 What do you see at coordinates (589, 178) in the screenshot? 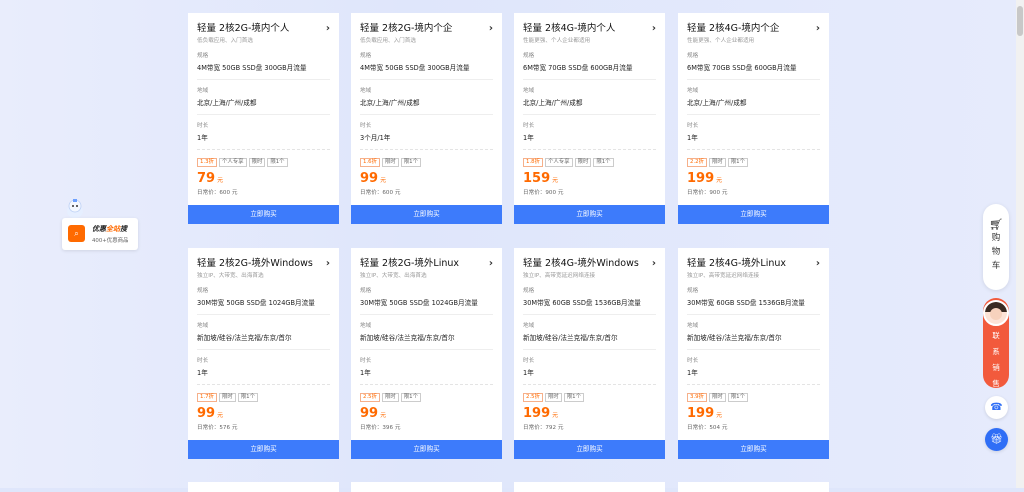
I see `price-line: 159 元` at bounding box center [589, 178].